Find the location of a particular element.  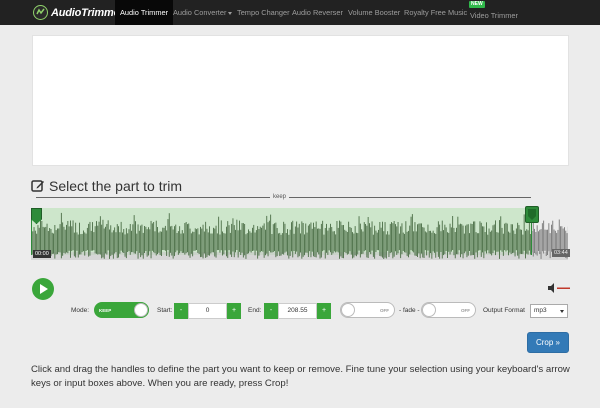

audio-trimmer-logo-icon is located at coordinates (40, 12).